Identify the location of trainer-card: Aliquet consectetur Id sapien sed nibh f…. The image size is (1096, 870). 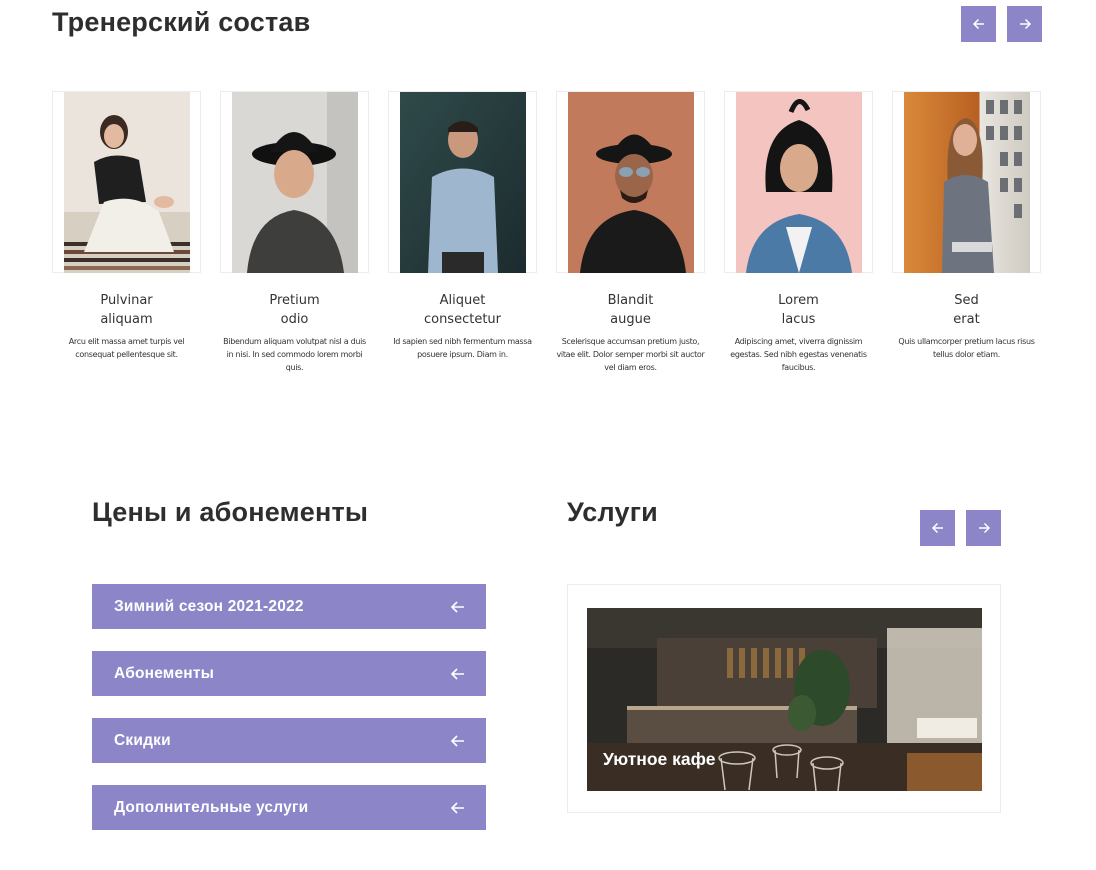
(462, 226).